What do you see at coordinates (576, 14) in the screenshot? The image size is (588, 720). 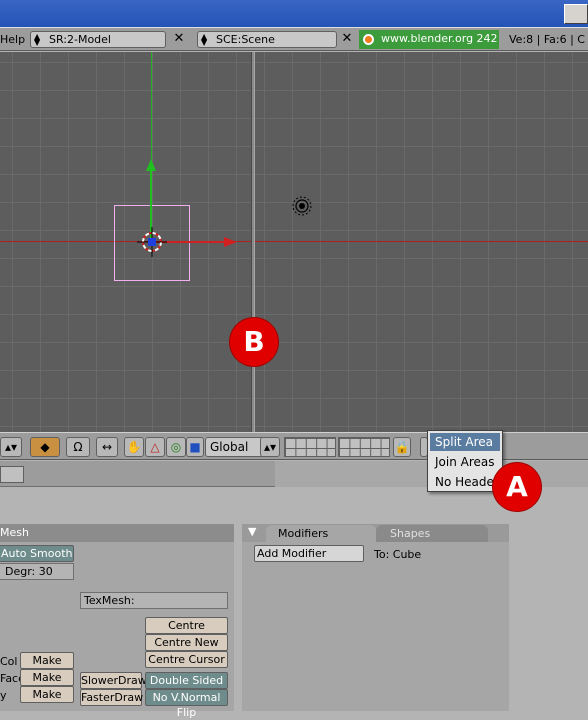 I see `window-control-button` at bounding box center [576, 14].